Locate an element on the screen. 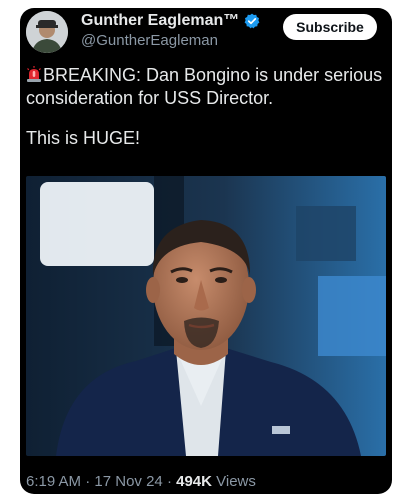 The height and width of the screenshot is (500, 411). tweet-meta: 6:19 AM · 17 Nov 24 · 494K Views is located at coordinates (141, 481).